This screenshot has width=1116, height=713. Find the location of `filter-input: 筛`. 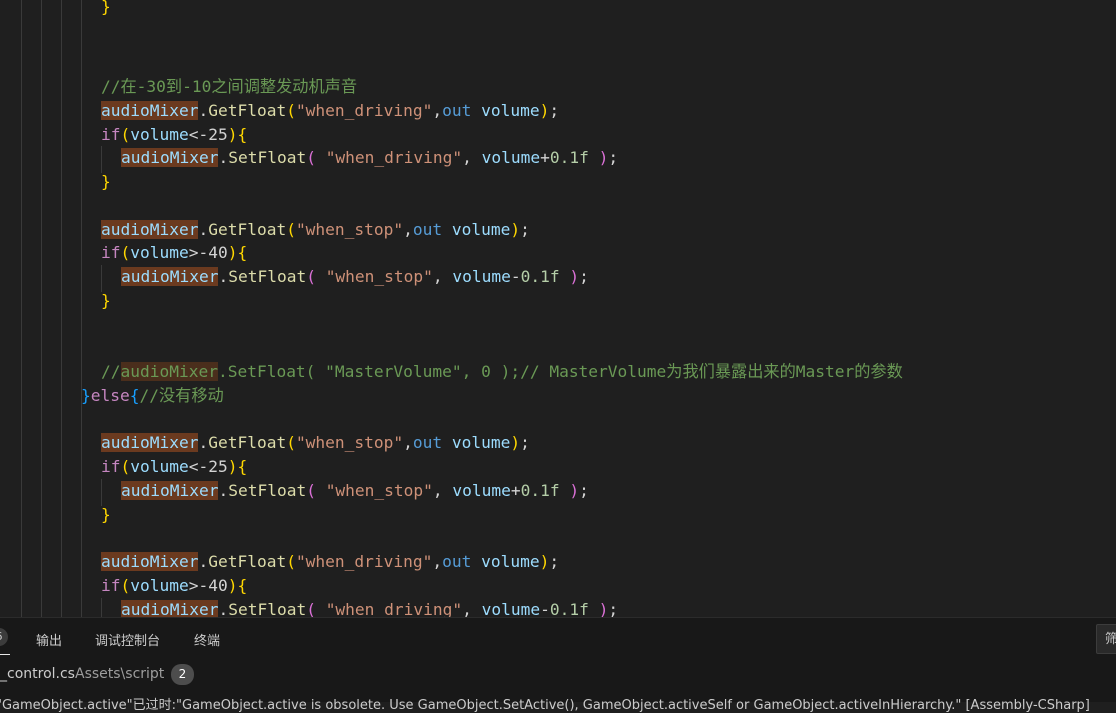

filter-input: 筛 is located at coordinates (1106, 639).